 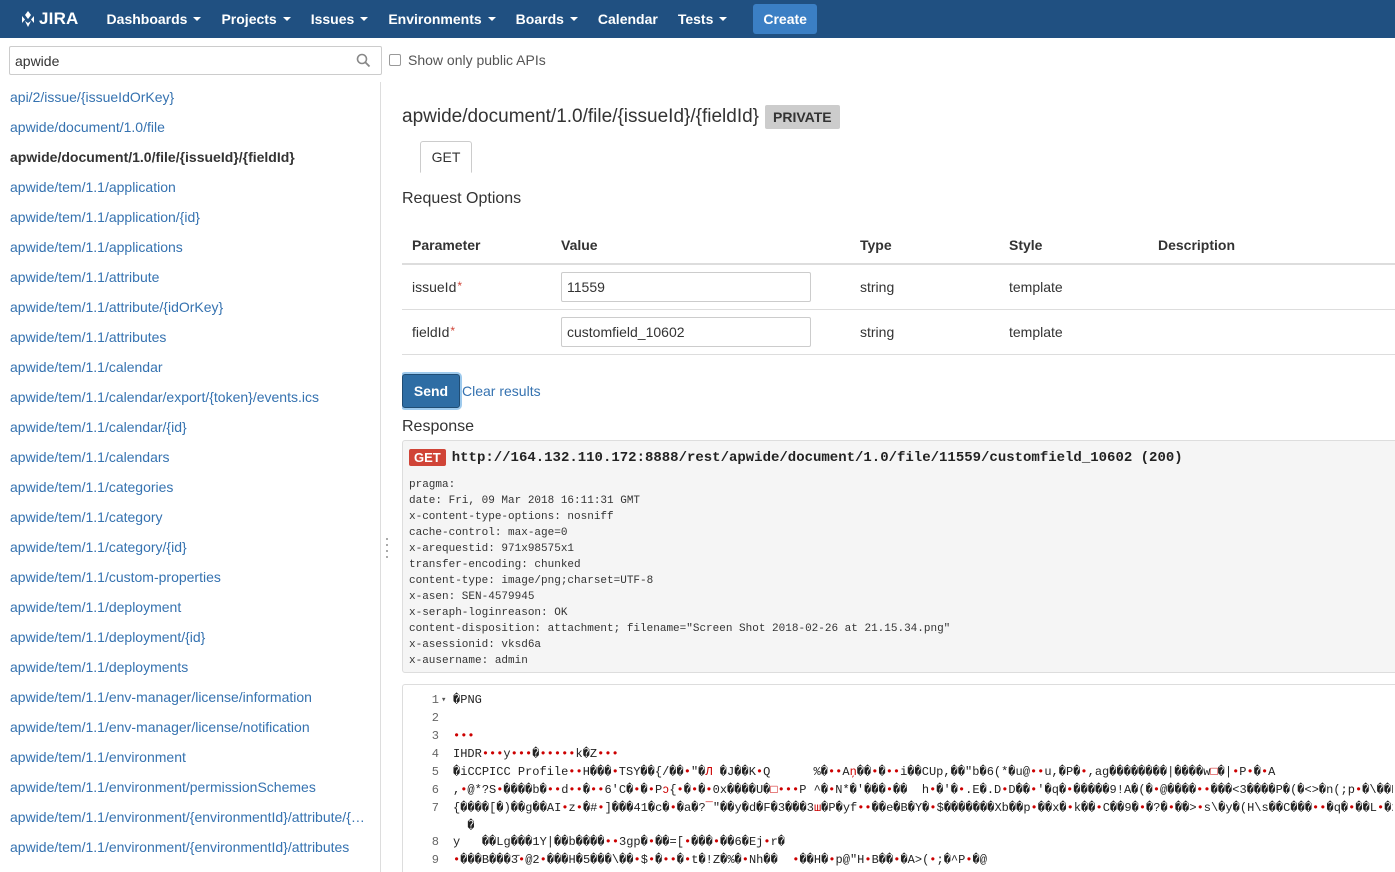 I want to click on private-badge: PRIVATE, so click(x=802, y=117).